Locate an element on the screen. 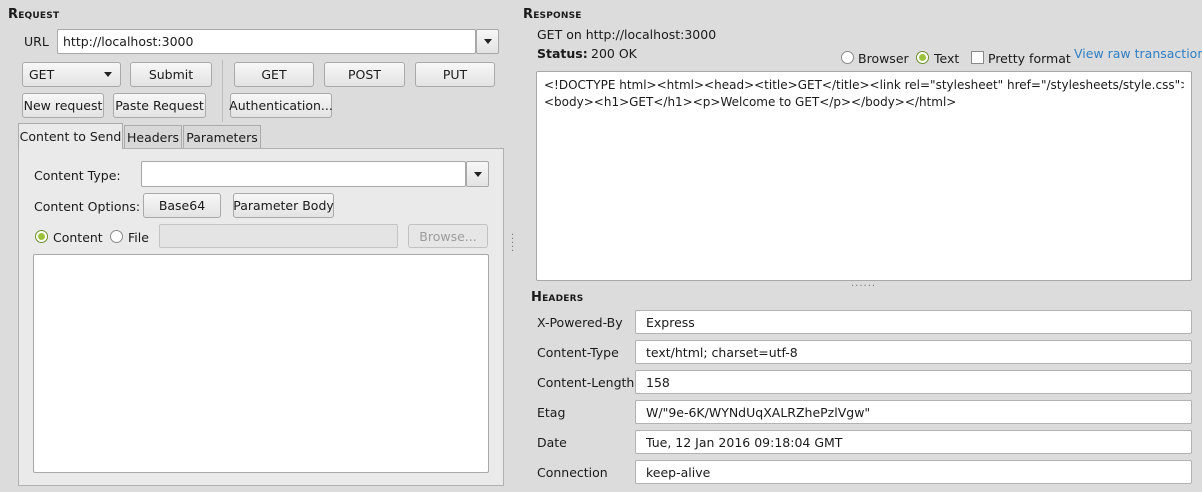 Image resolution: width=1202 pixels, height=492 pixels. header-name: Date is located at coordinates (552, 442).